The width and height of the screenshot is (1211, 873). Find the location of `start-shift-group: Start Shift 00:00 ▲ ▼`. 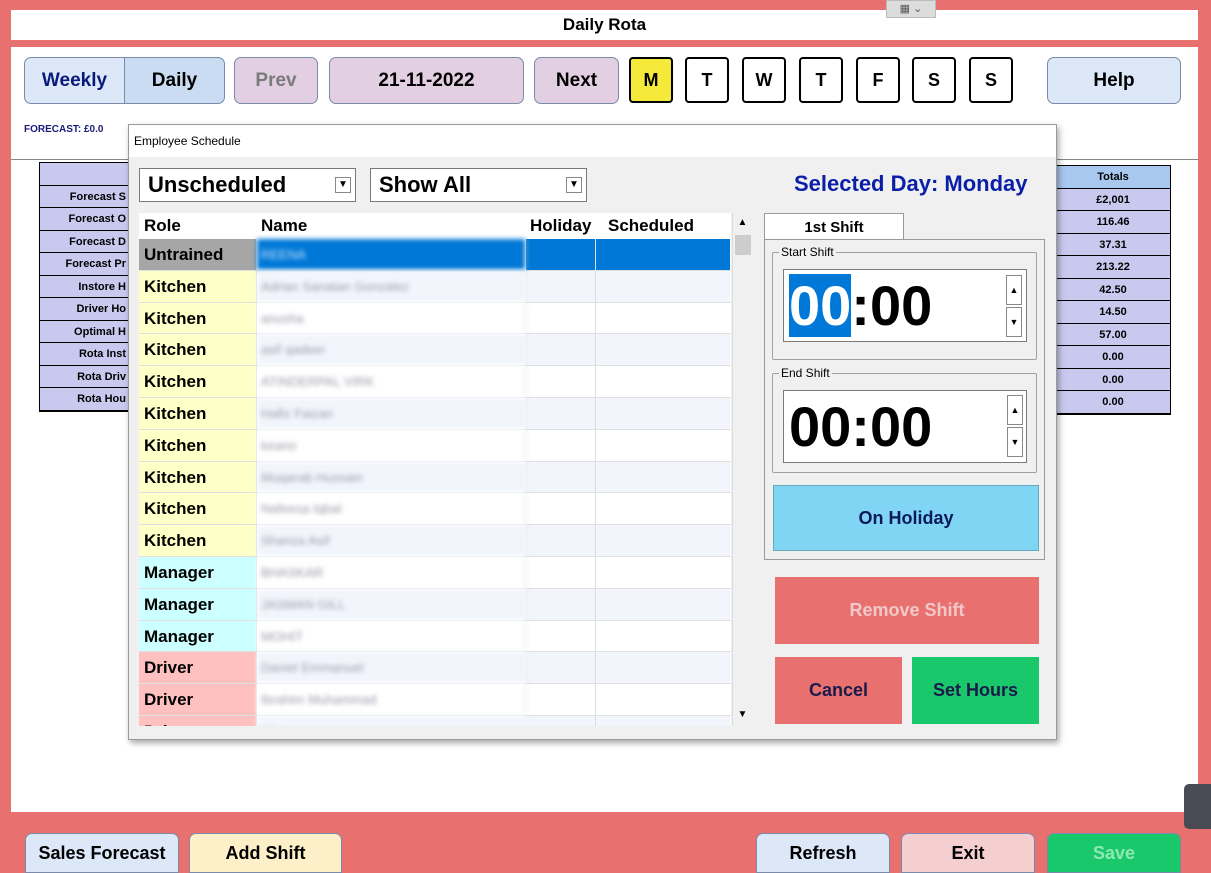

start-shift-group: Start Shift 00:00 ▲ ▼ is located at coordinates (904, 302).